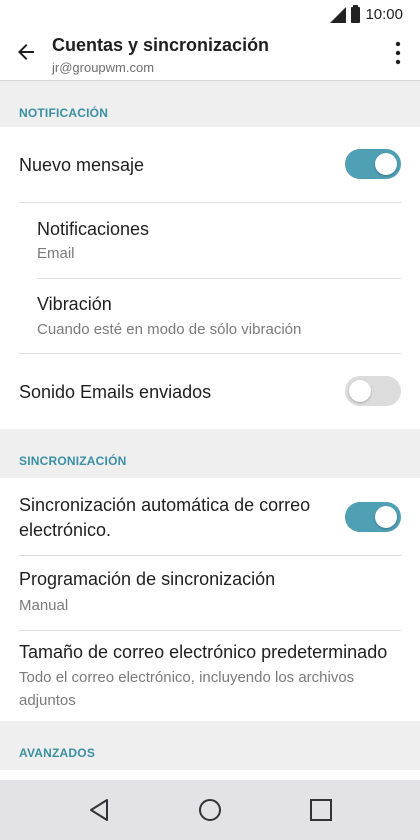 Image resolution: width=420 pixels, height=840 pixels. Describe the element at coordinates (384, 14) in the screenshot. I see `status-time: 10:00` at that location.